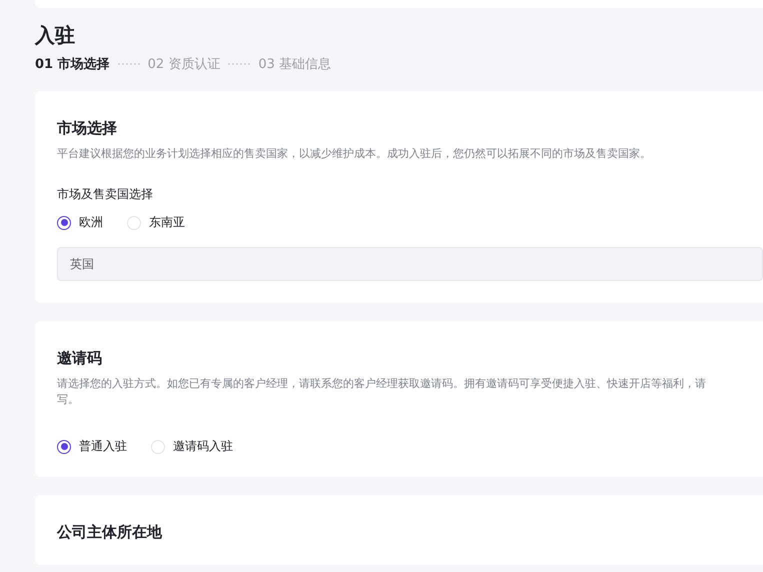  I want to click on country-select: 英国, so click(410, 264).